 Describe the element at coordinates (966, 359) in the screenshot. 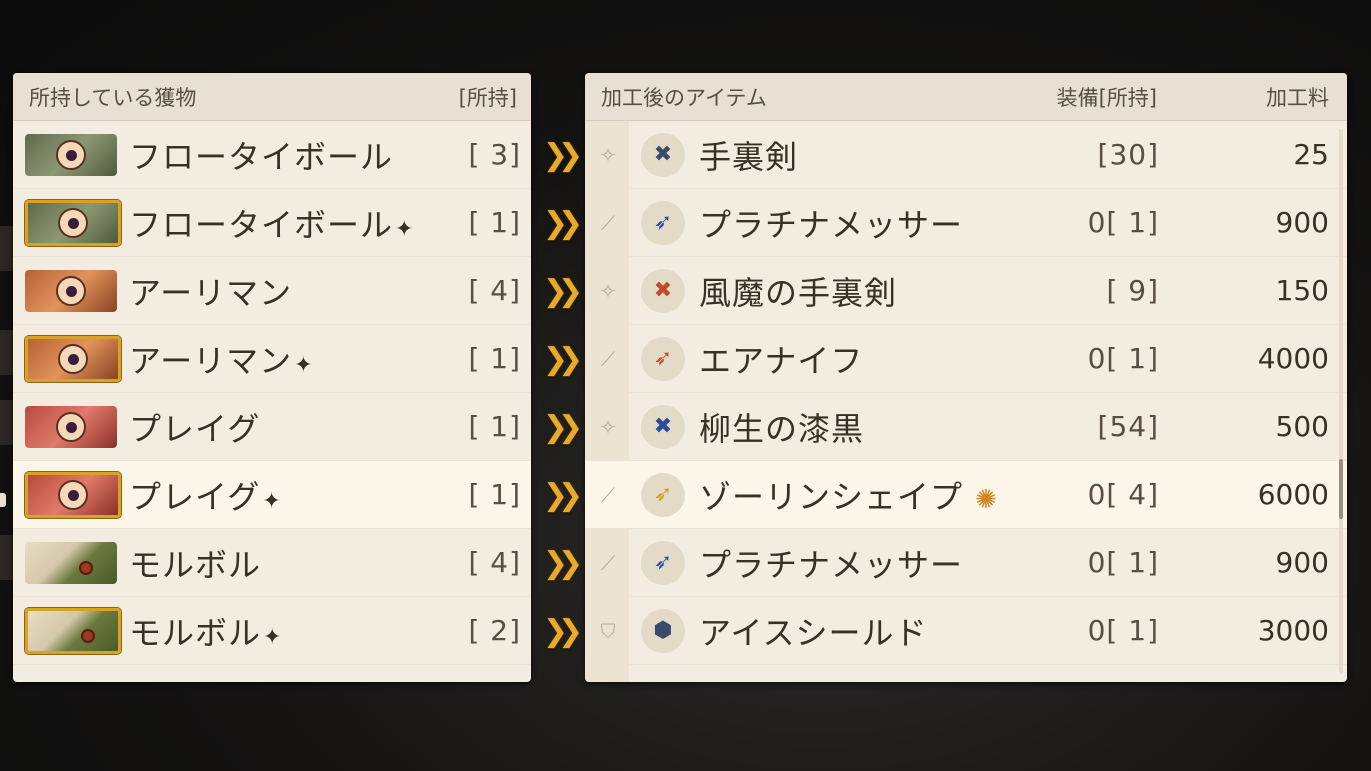

I see `processed-item-row: ⟋ ➶ エアナイフ 0[ 1] 4000` at that location.